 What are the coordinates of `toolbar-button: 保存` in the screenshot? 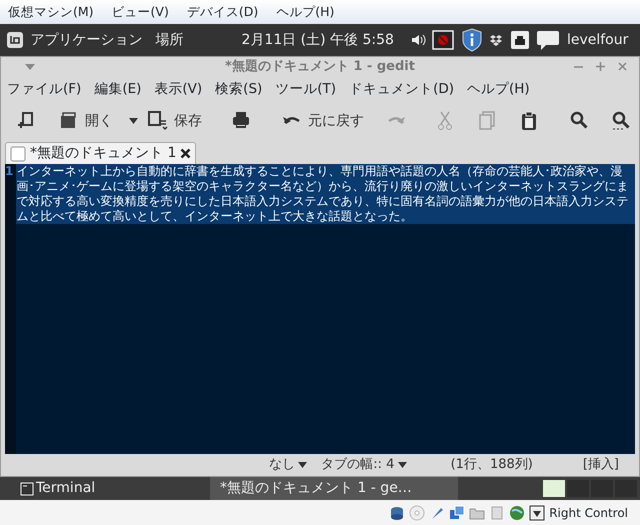 It's located at (175, 121).